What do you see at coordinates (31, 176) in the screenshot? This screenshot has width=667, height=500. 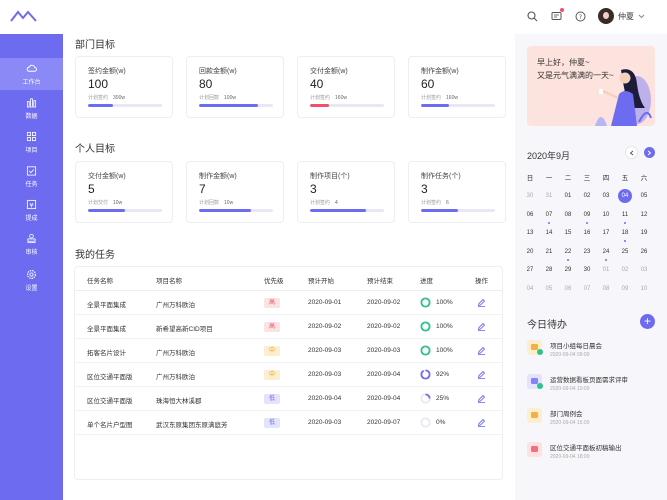 I see `sidebar-item-tasks: 任务` at bounding box center [31, 176].